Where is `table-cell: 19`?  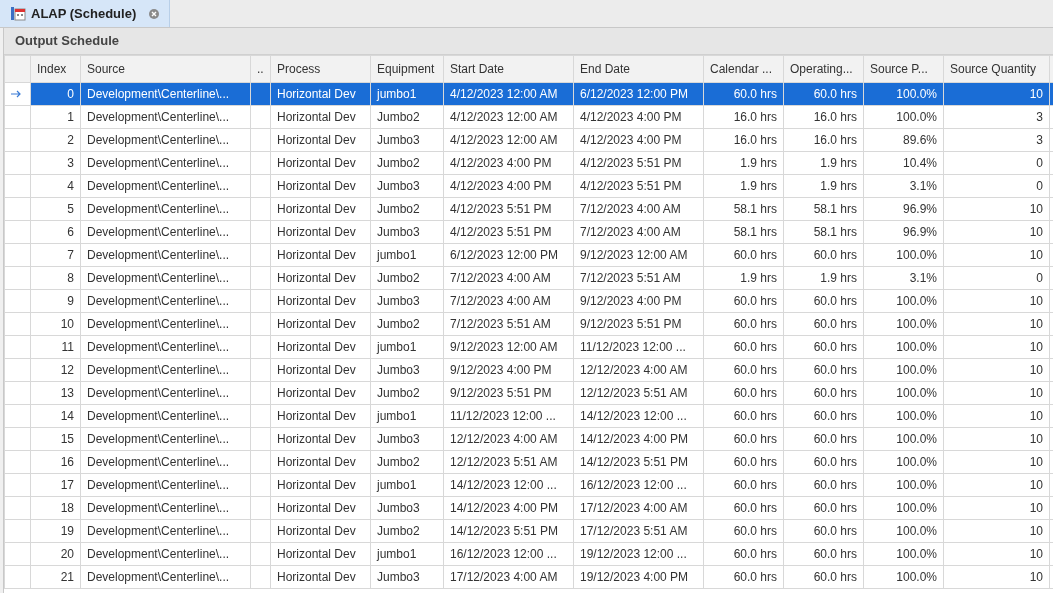
table-cell: 19 is located at coordinates (55, 531).